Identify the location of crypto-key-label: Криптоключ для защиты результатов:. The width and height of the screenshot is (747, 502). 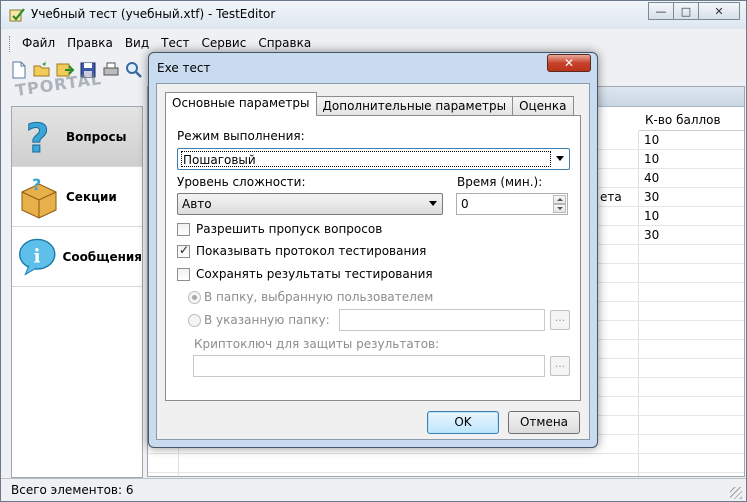
(317, 344).